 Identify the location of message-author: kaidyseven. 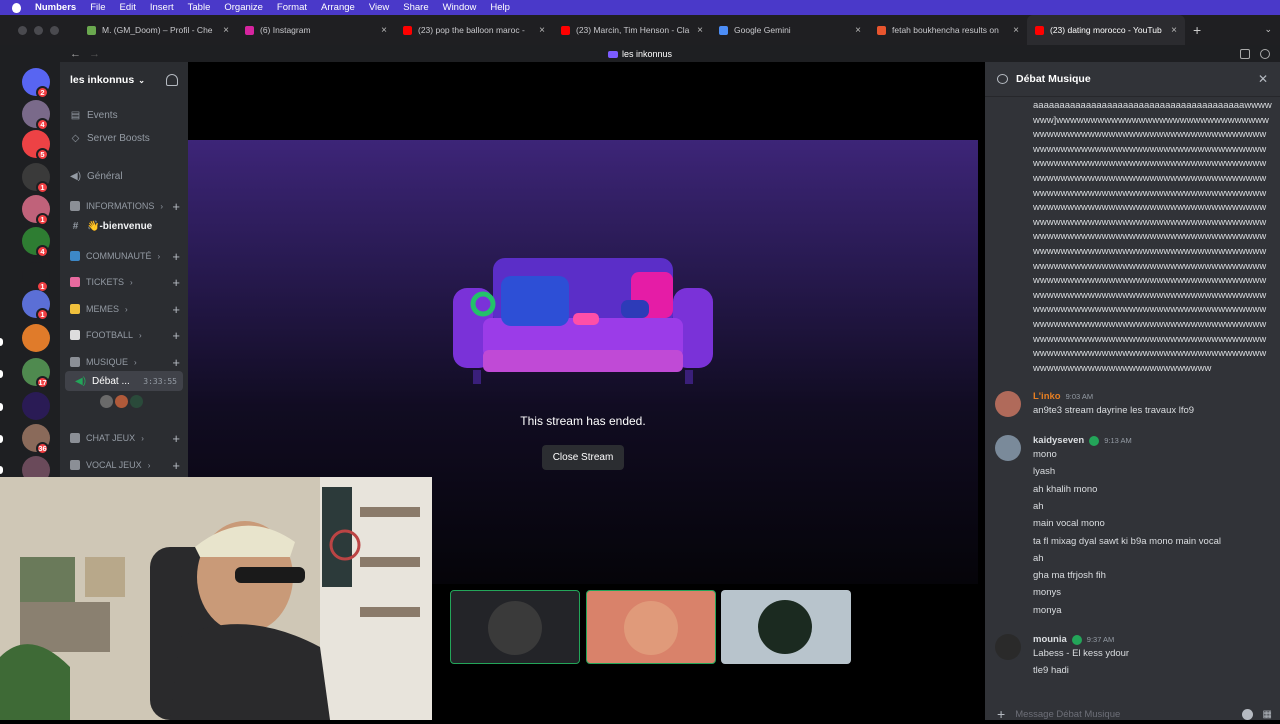
(1058, 440).